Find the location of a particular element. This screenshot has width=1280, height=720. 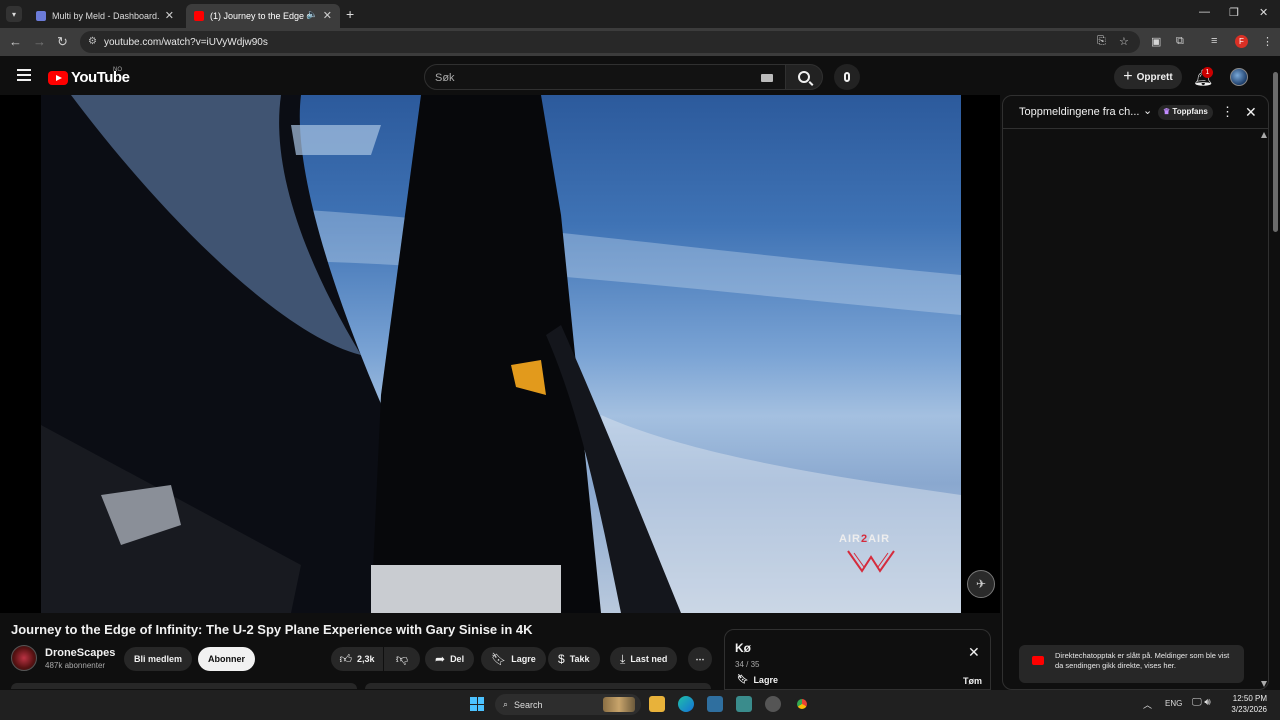

new-tab-icon: + is located at coordinates (350, 14).